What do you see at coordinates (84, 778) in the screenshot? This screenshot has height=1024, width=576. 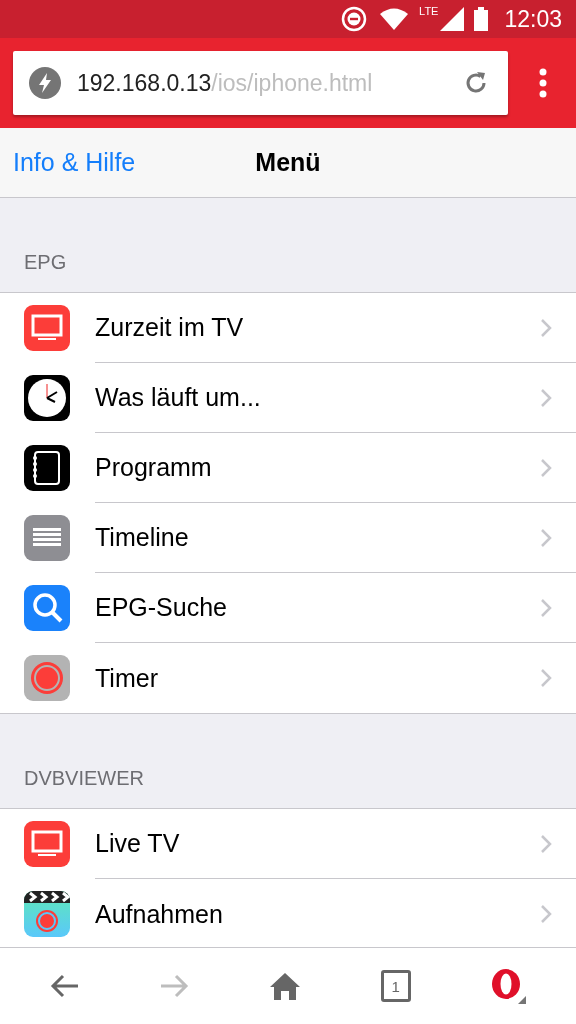 I see `section-header: DVBVIEWER` at bounding box center [84, 778].